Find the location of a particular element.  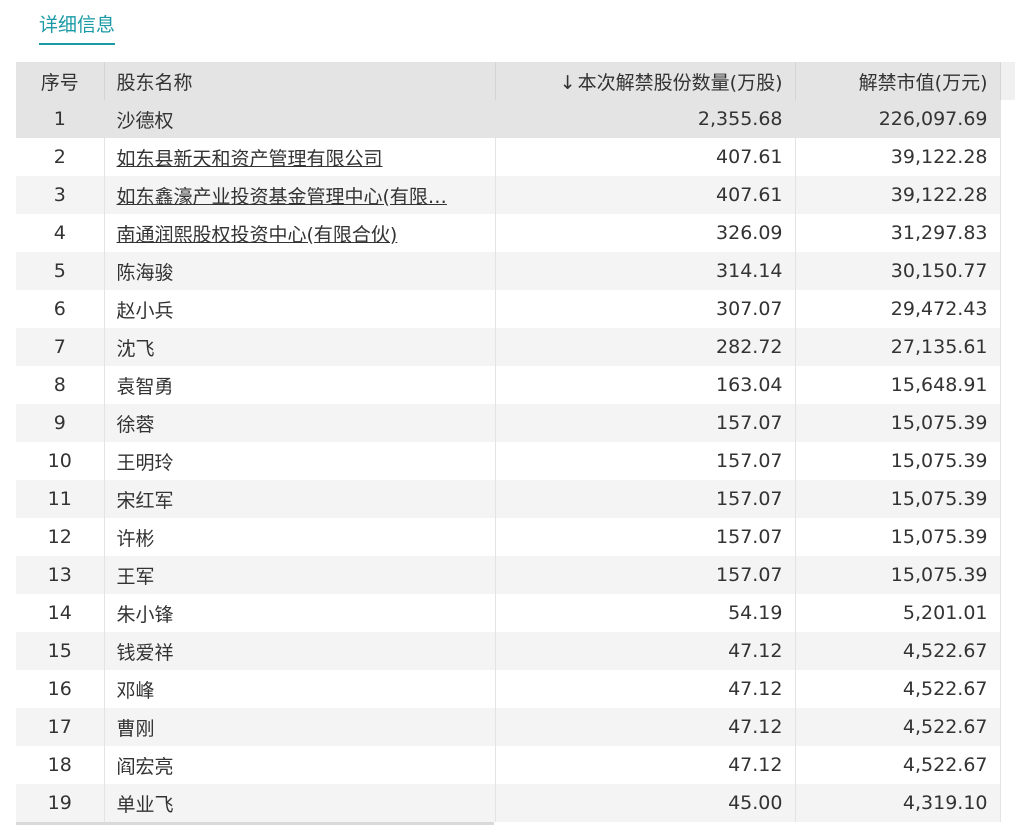

table-header-row: 序号 股东名称 ↓ 本次解禁股份数量(万股) 解禁市值(万元) is located at coordinates (515, 81).